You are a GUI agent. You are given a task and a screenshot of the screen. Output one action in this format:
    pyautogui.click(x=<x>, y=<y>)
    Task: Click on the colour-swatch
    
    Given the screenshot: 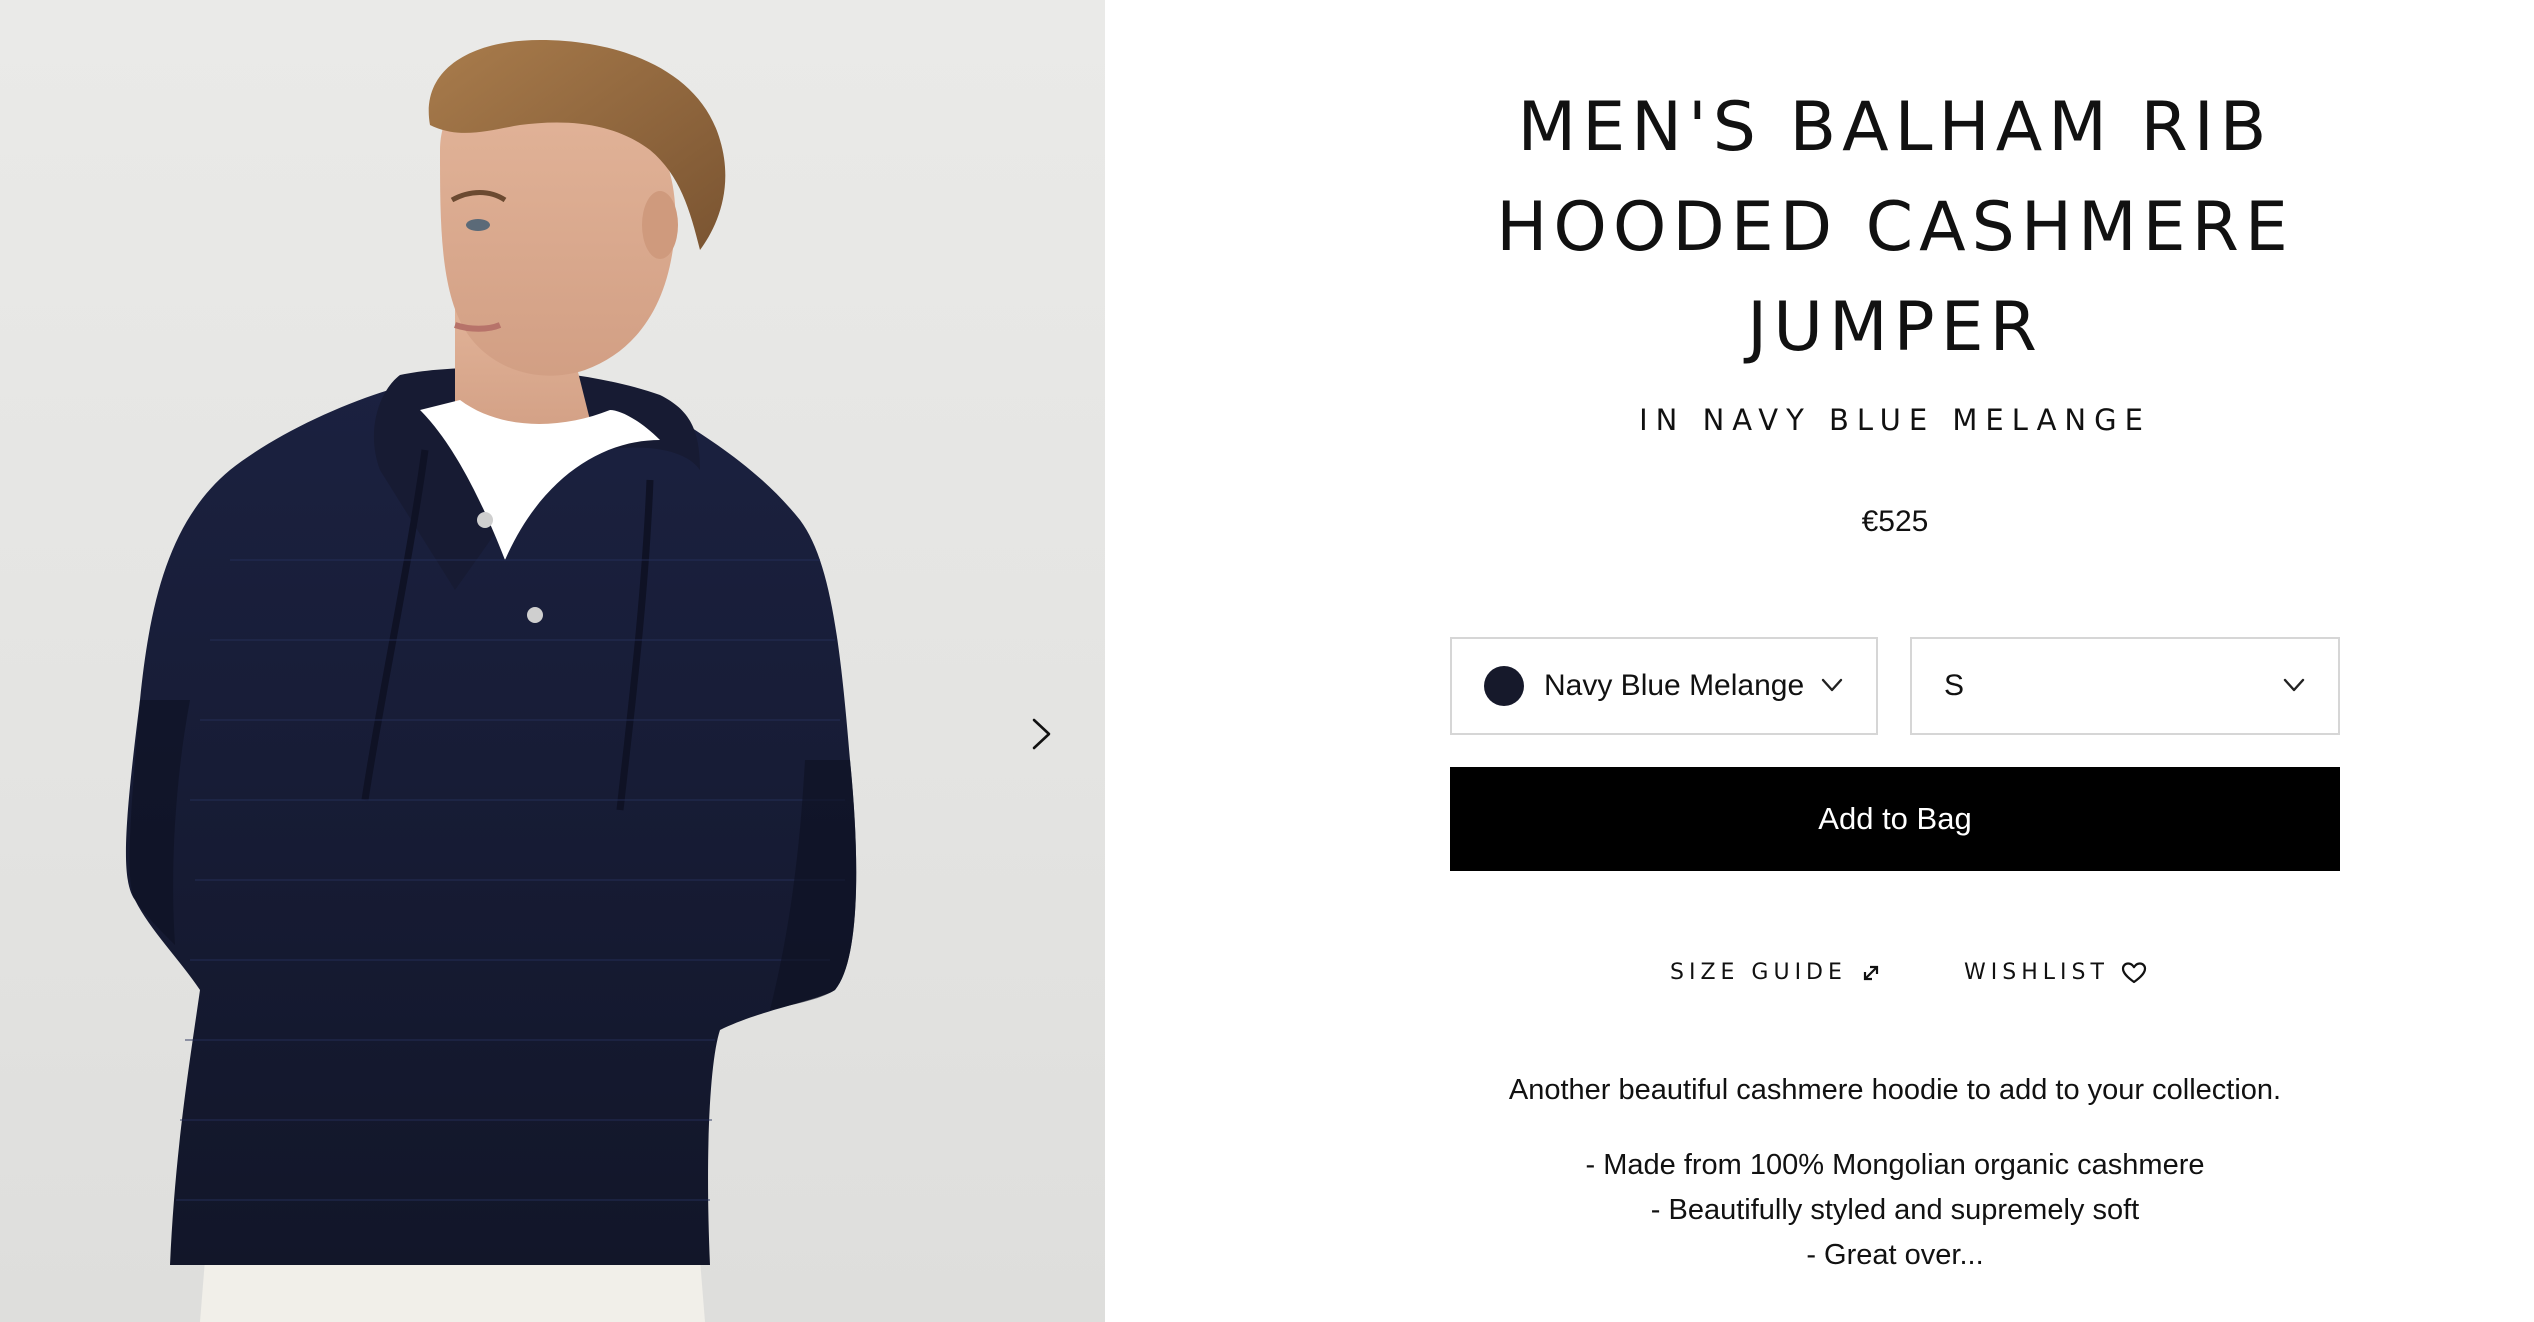 What is the action you would take?
    pyautogui.click(x=1504, y=686)
    